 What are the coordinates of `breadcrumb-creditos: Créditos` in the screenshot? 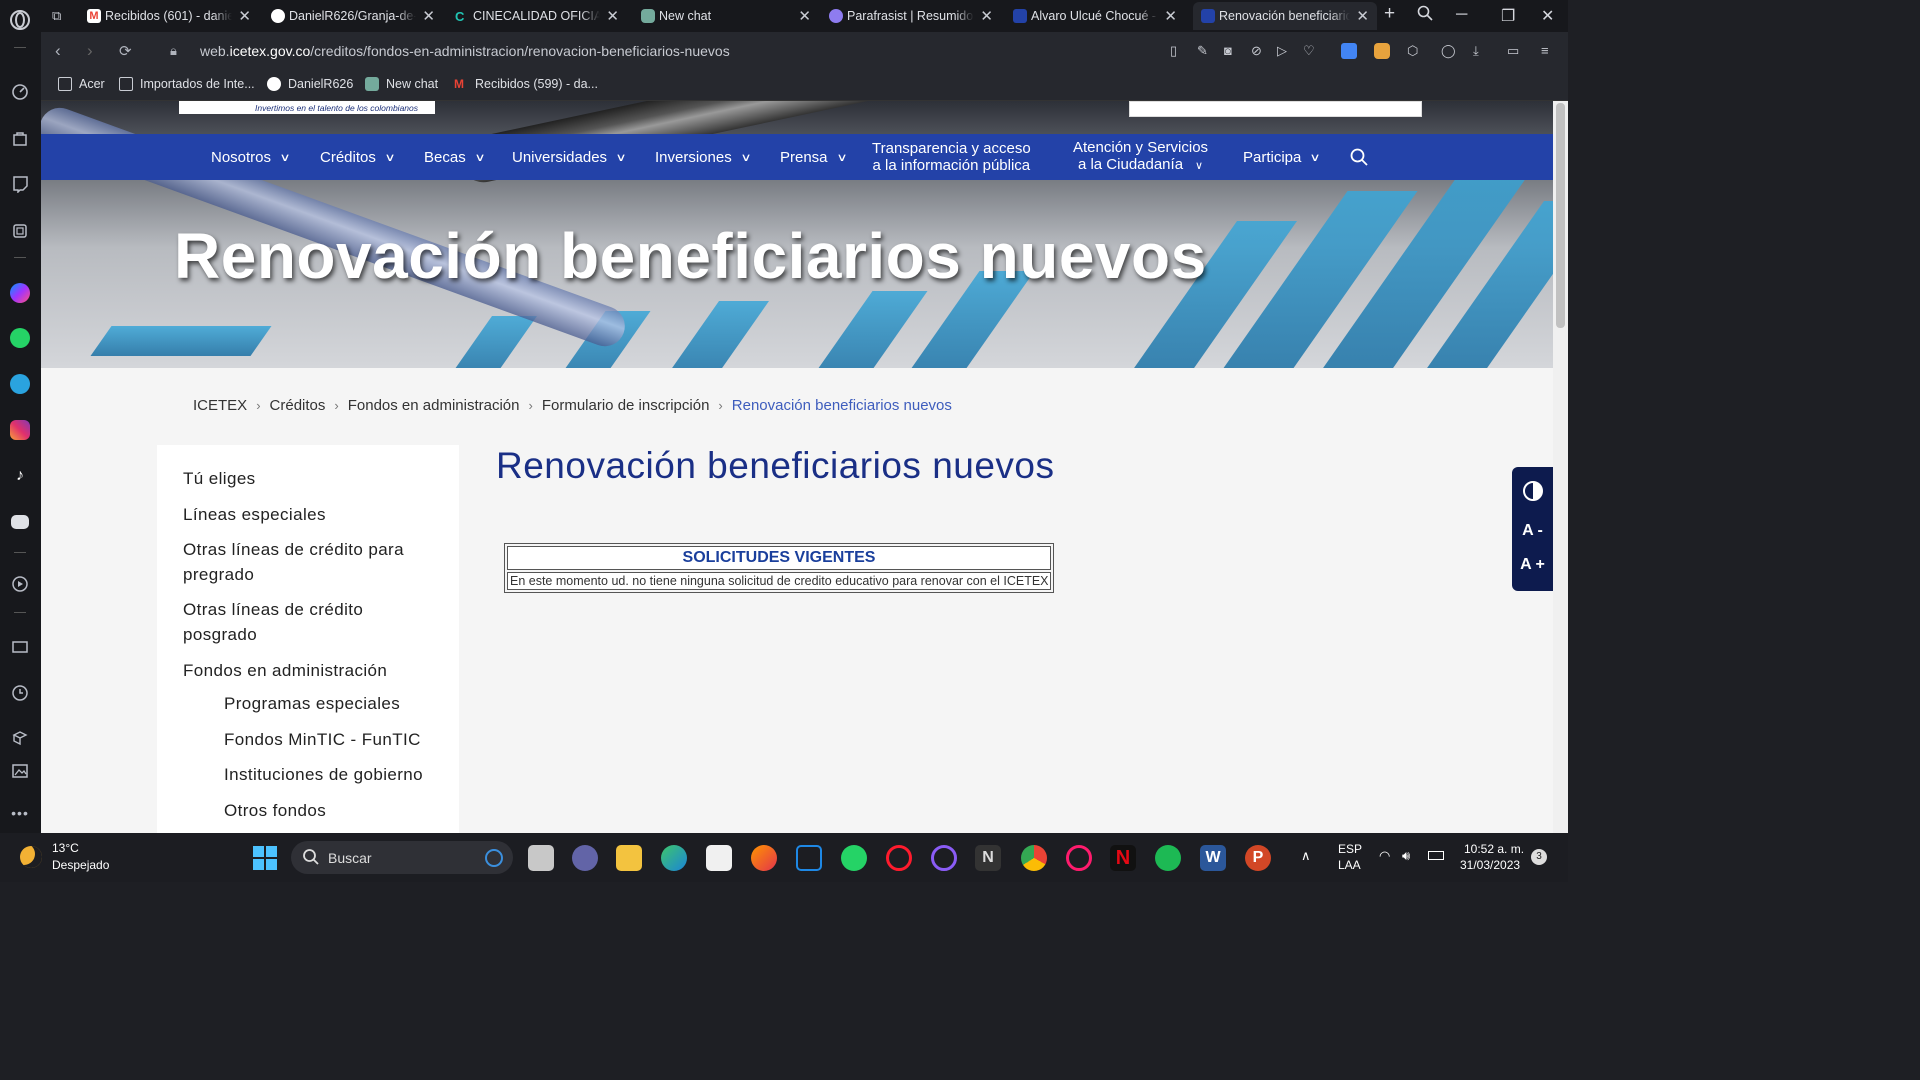 It's located at (298, 405).